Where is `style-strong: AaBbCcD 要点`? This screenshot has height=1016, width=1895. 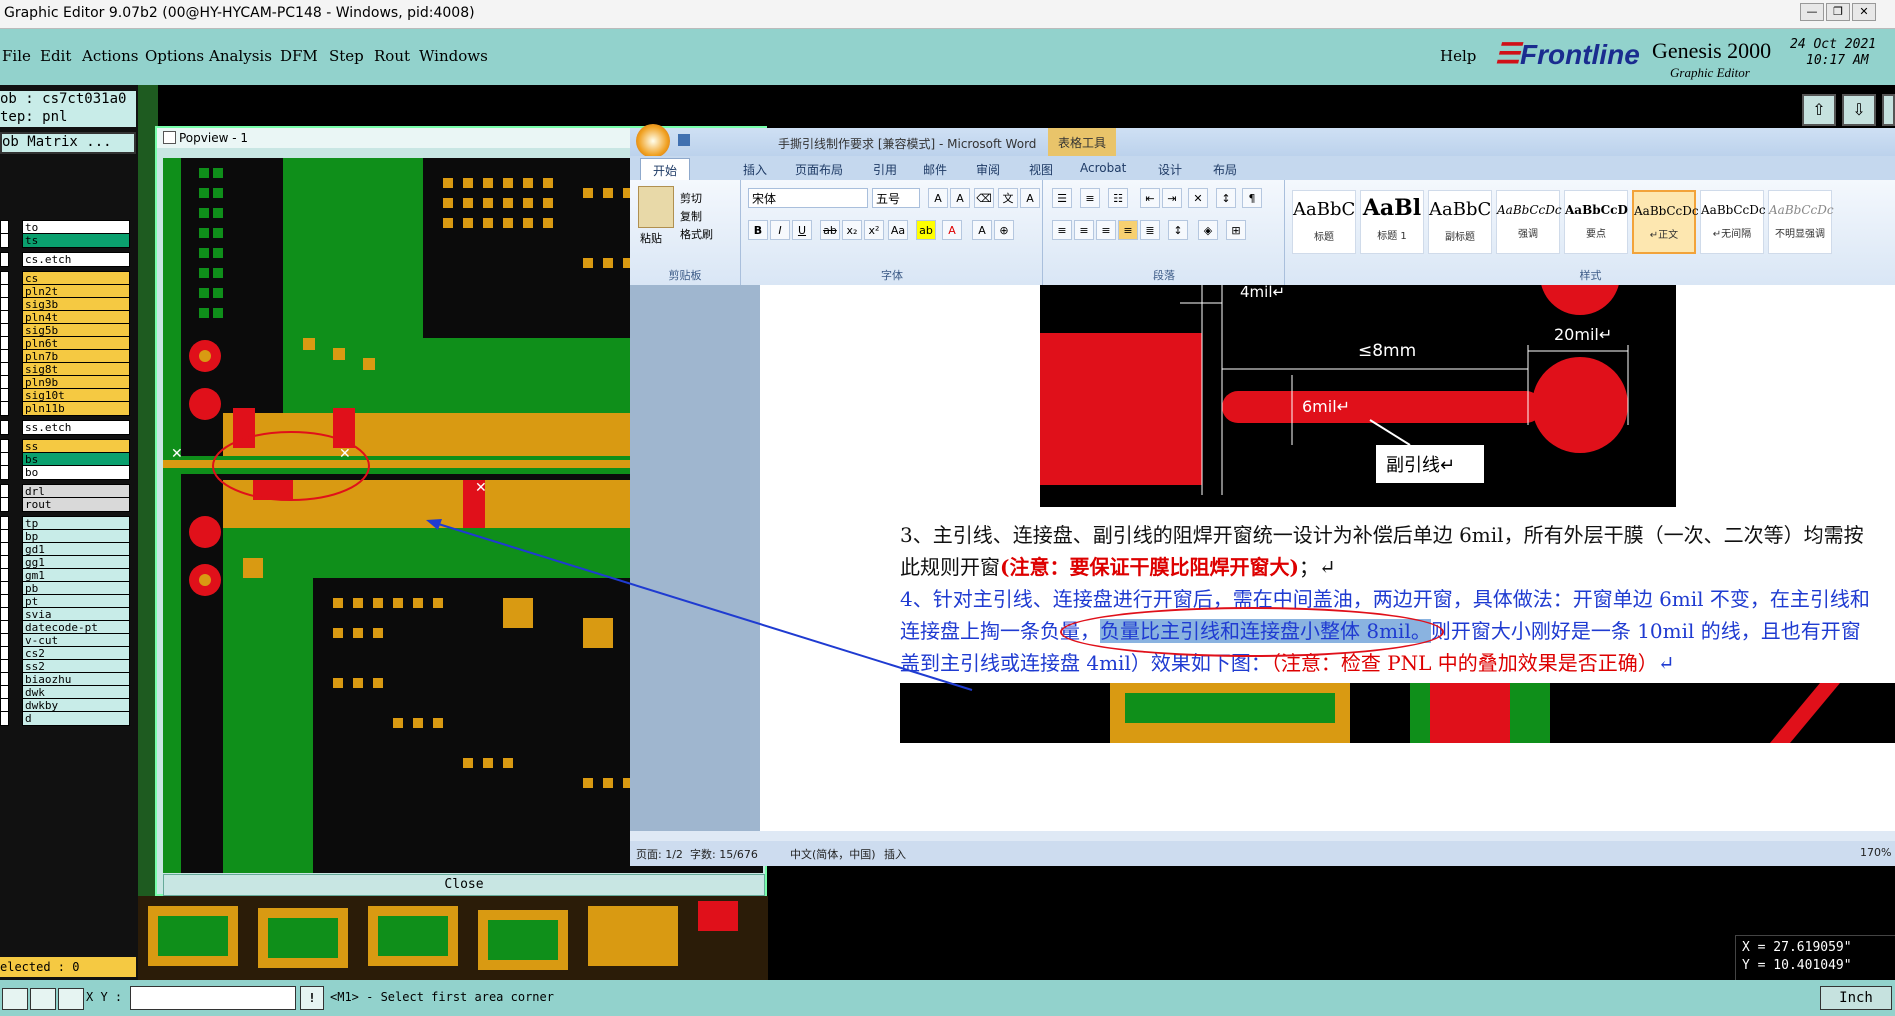 style-strong: AaBbCcD 要点 is located at coordinates (1596, 222).